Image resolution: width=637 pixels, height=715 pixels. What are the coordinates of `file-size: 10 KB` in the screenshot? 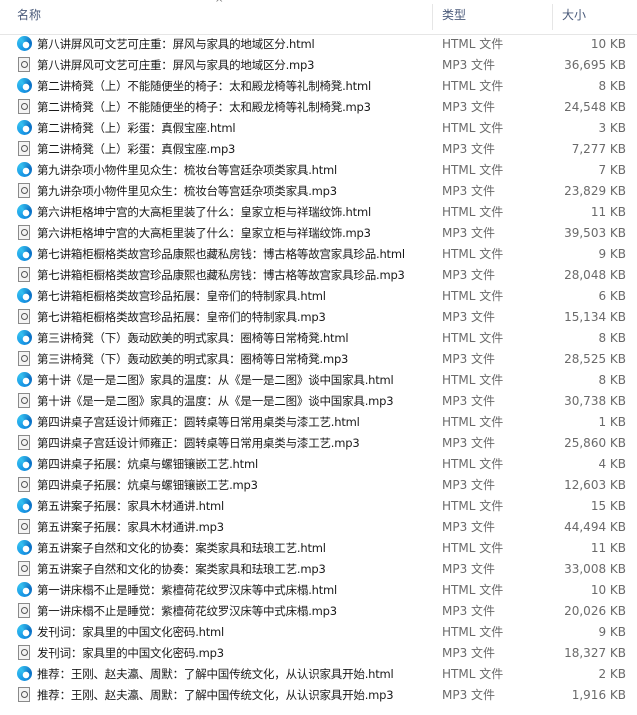 It's located at (608, 44).